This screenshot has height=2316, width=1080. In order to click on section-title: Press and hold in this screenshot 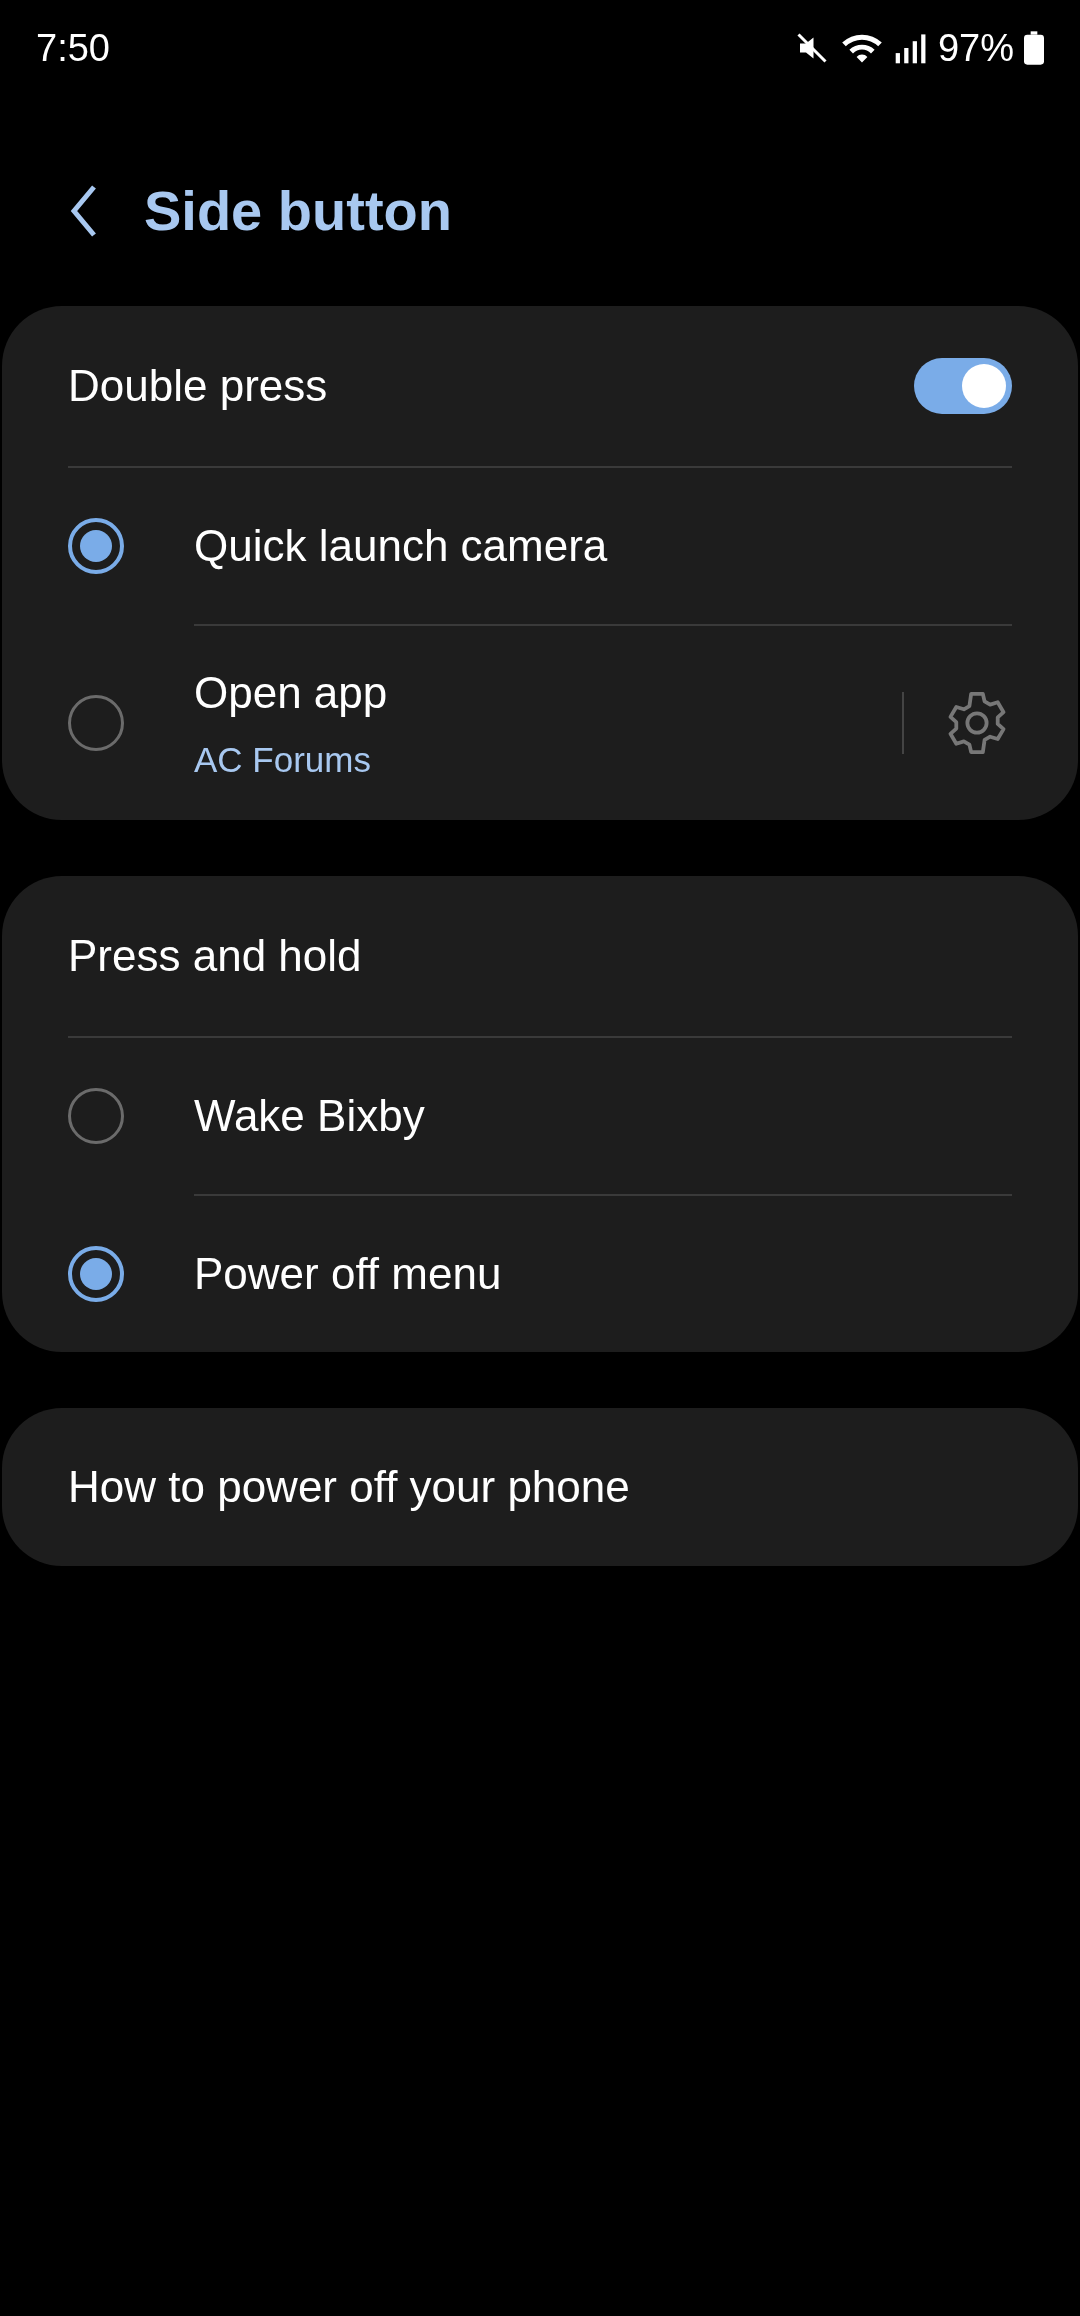, I will do `click(215, 956)`.